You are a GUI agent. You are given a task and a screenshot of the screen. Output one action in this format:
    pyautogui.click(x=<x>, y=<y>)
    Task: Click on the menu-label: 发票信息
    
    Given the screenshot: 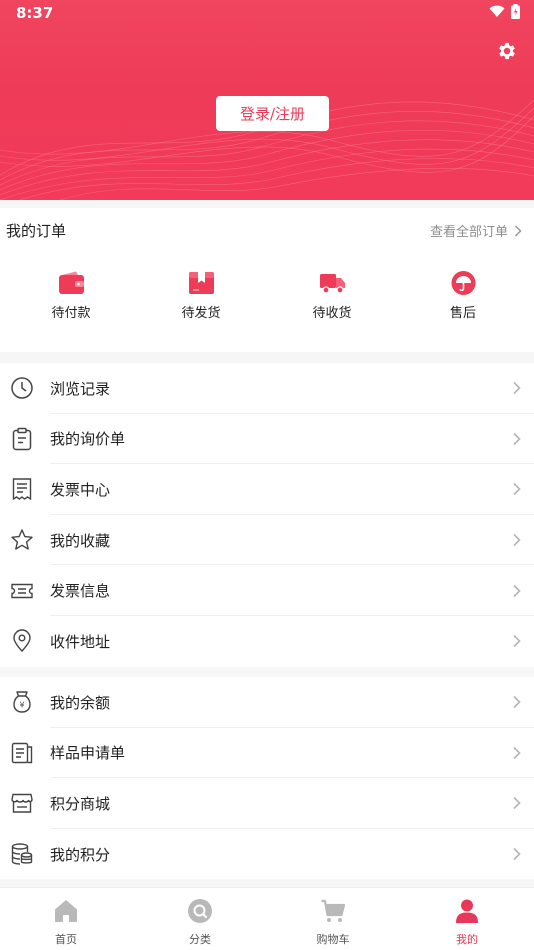 What is the action you would take?
    pyautogui.click(x=80, y=591)
    